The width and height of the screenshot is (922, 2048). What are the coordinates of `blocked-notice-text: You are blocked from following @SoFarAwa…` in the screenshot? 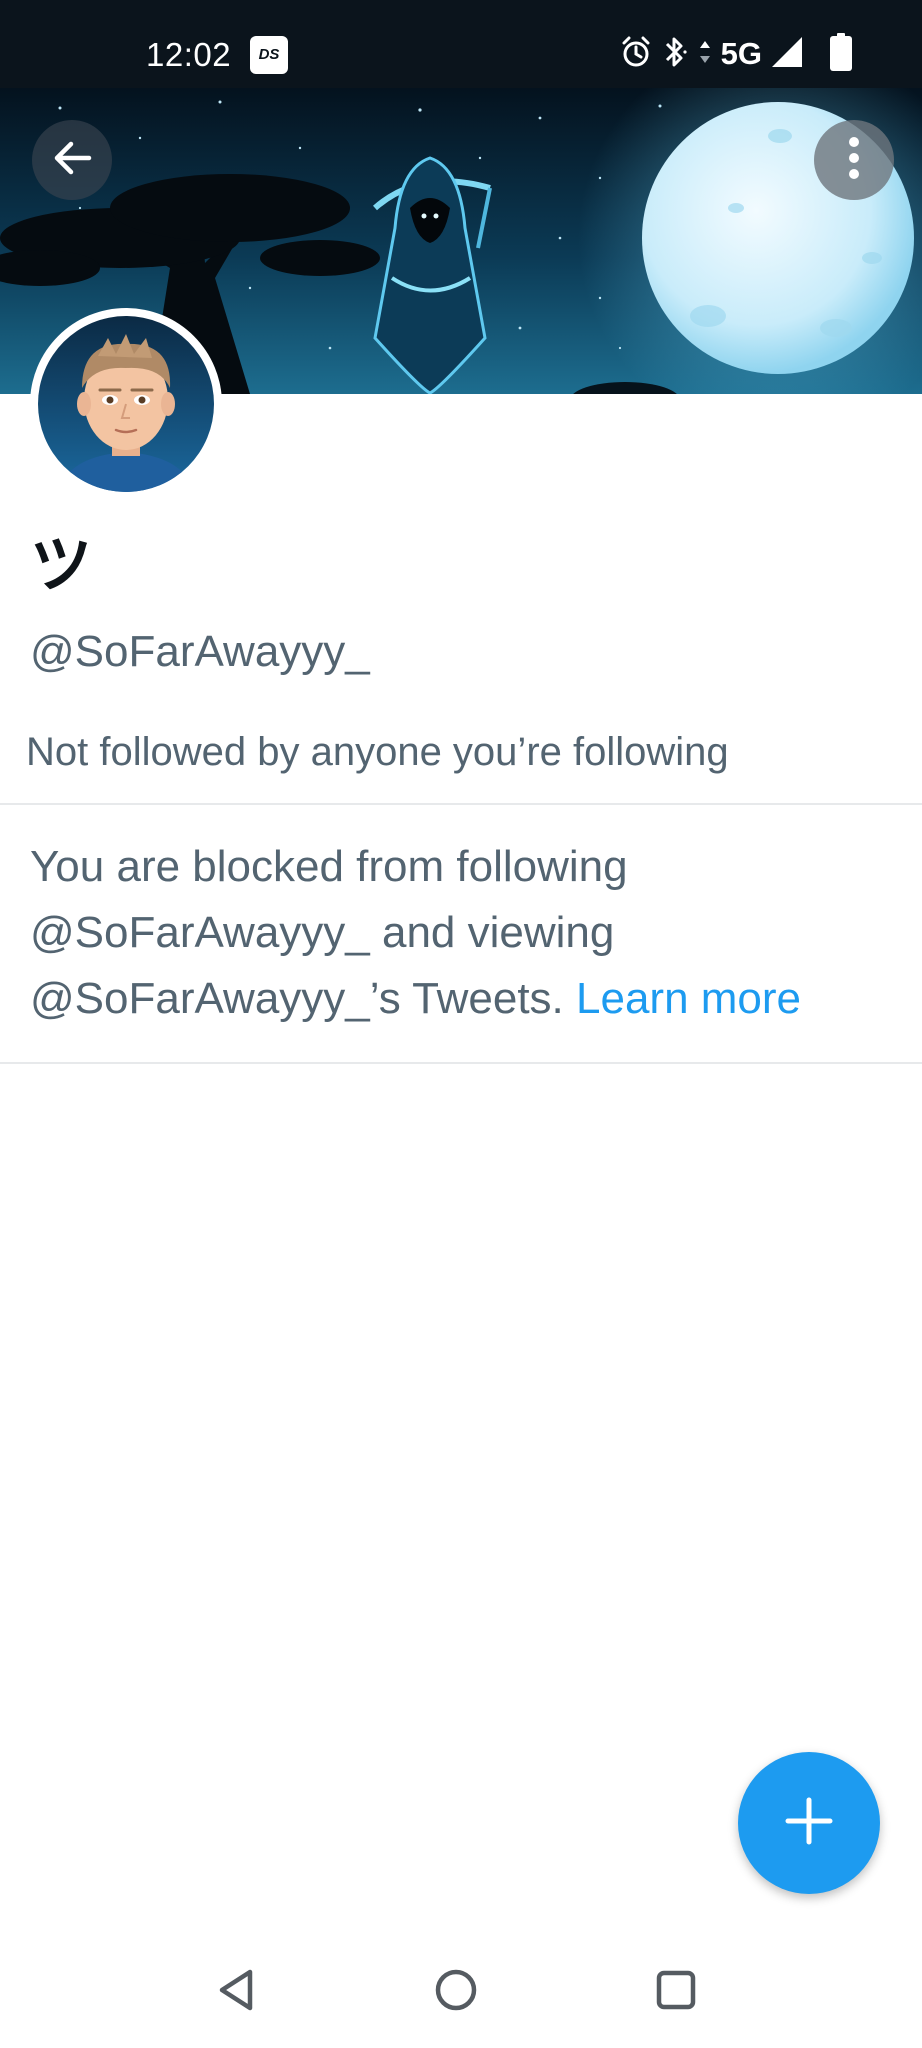 It's located at (329, 932).